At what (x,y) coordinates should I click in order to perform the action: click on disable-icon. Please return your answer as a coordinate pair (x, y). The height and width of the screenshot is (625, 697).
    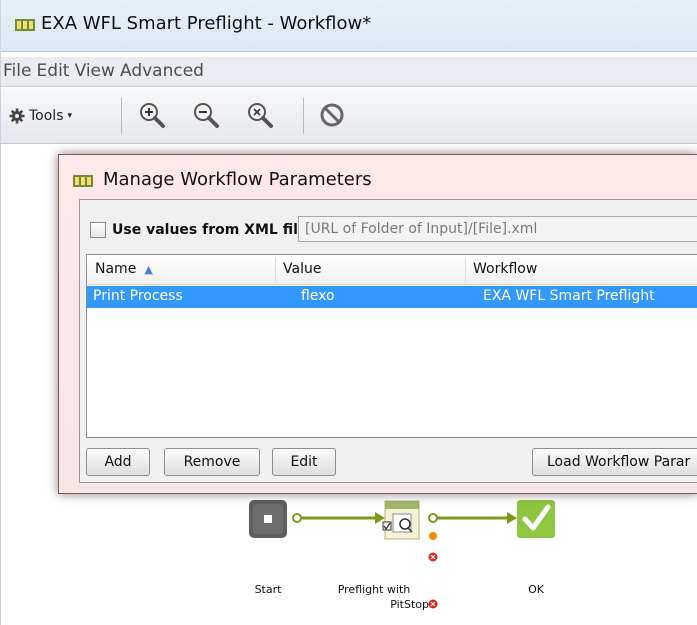
    Looking at the image, I should click on (332, 115).